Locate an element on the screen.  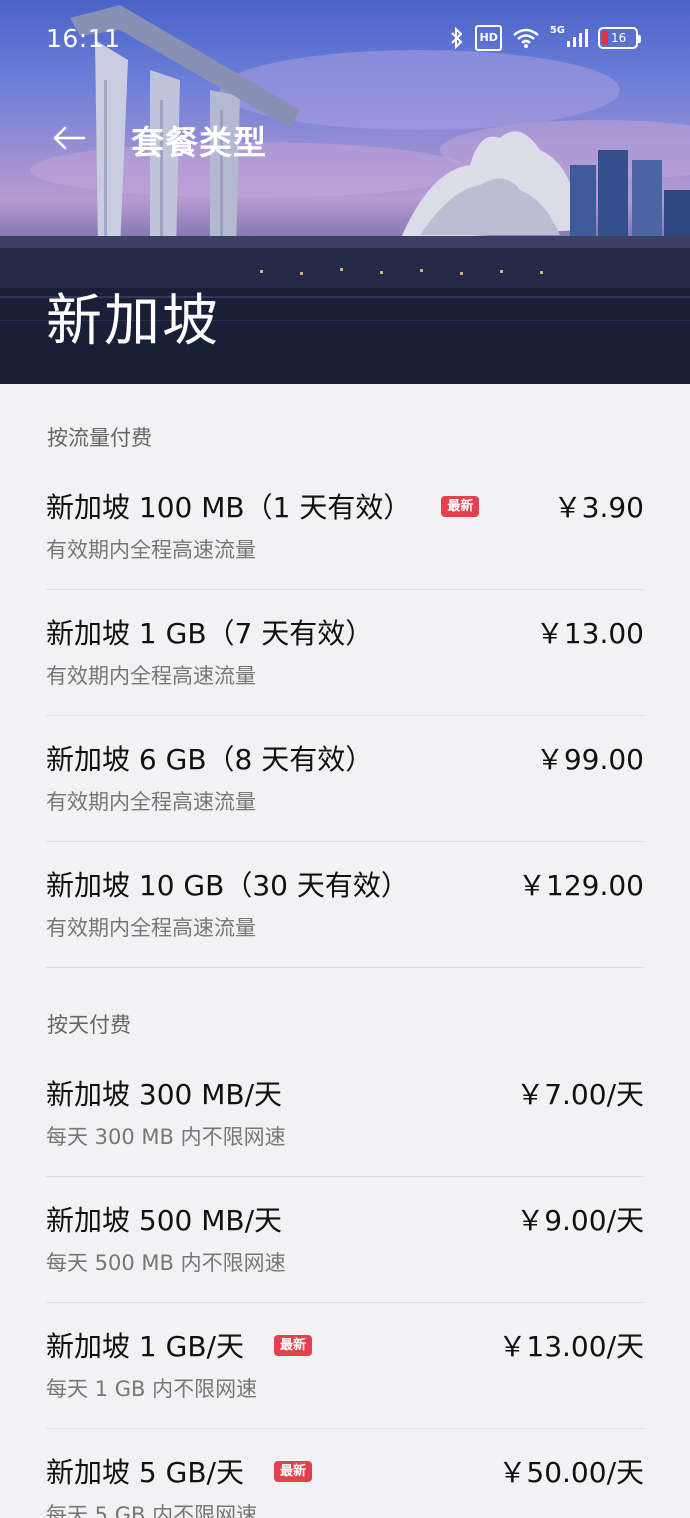
battery-fill is located at coordinates (605, 38).